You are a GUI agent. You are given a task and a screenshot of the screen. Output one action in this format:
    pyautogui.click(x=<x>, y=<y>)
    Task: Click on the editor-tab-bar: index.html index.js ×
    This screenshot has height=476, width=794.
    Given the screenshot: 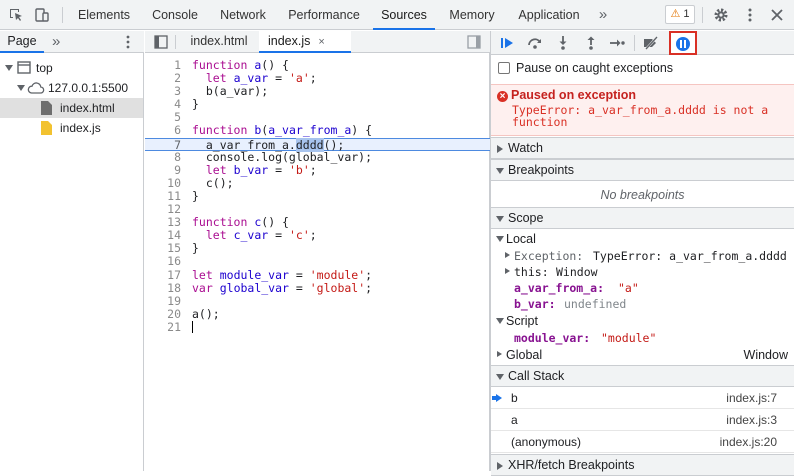 What is the action you would take?
    pyautogui.click(x=317, y=42)
    